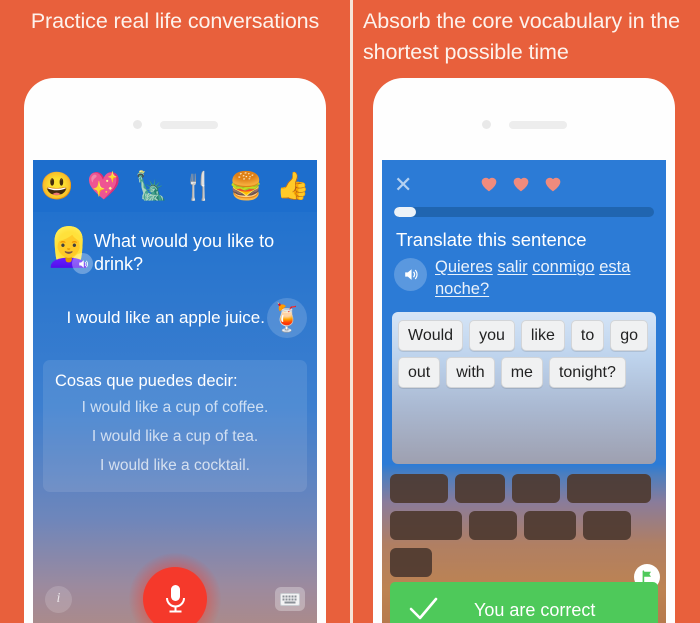 The image size is (700, 623). Describe the element at coordinates (462, 289) in the screenshot. I see `prompt-word: noche?` at that location.